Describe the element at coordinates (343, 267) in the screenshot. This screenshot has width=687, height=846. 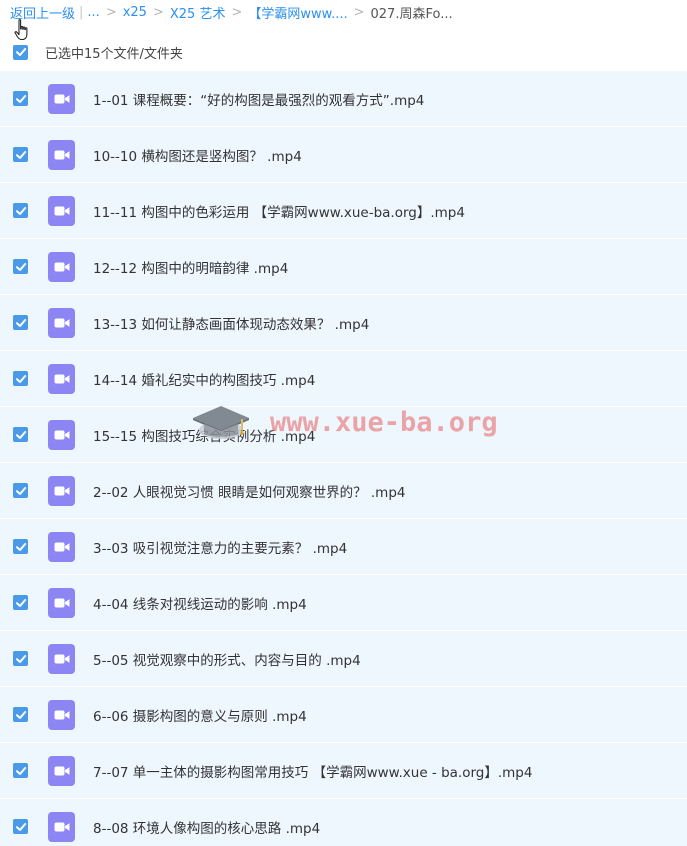
I see `file-row: 12--12 构图中的明暗韵律 .mp4` at that location.